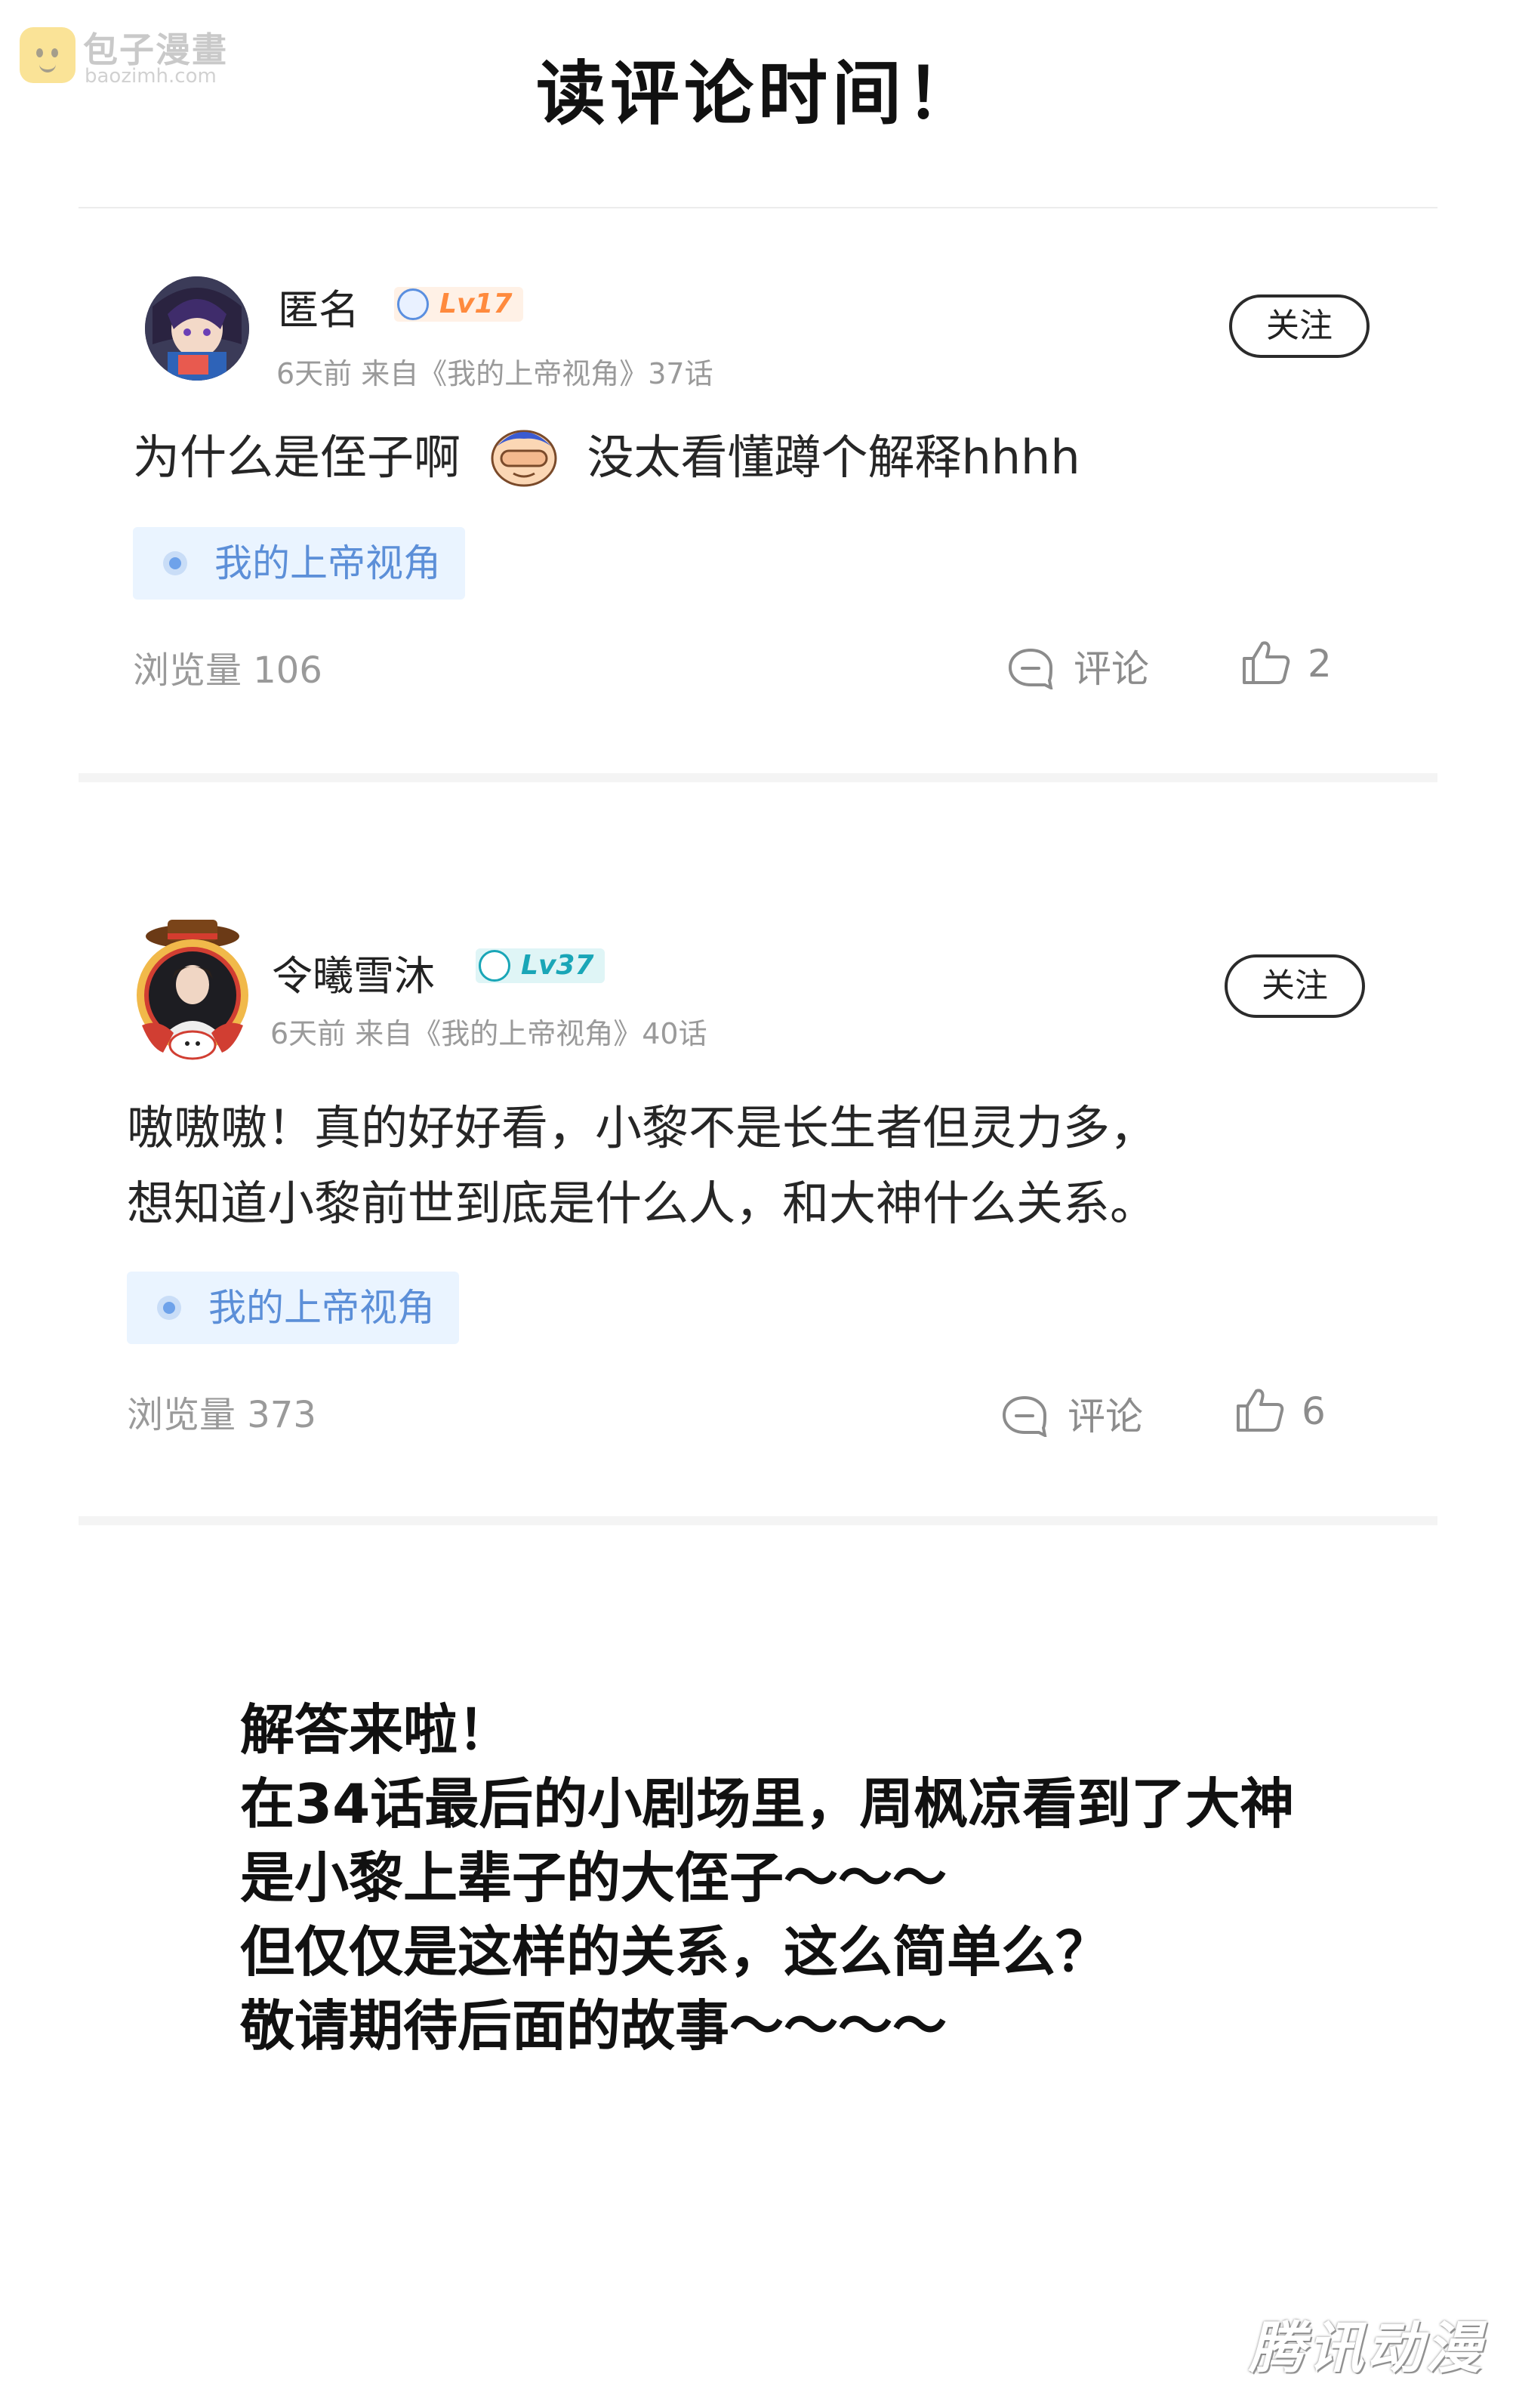 This screenshot has height=2408, width=1516. What do you see at coordinates (221, 1415) in the screenshot?
I see `view-count: 浏览量 373` at bounding box center [221, 1415].